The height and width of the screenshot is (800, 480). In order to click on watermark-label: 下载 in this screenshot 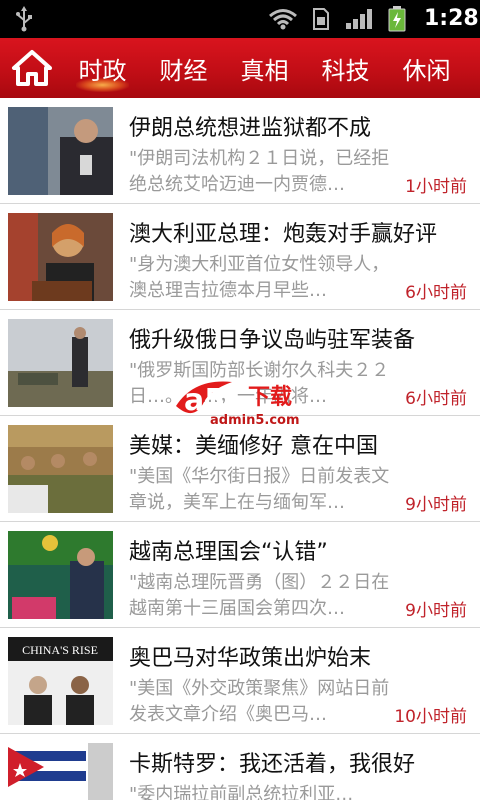, I will do `click(270, 397)`.